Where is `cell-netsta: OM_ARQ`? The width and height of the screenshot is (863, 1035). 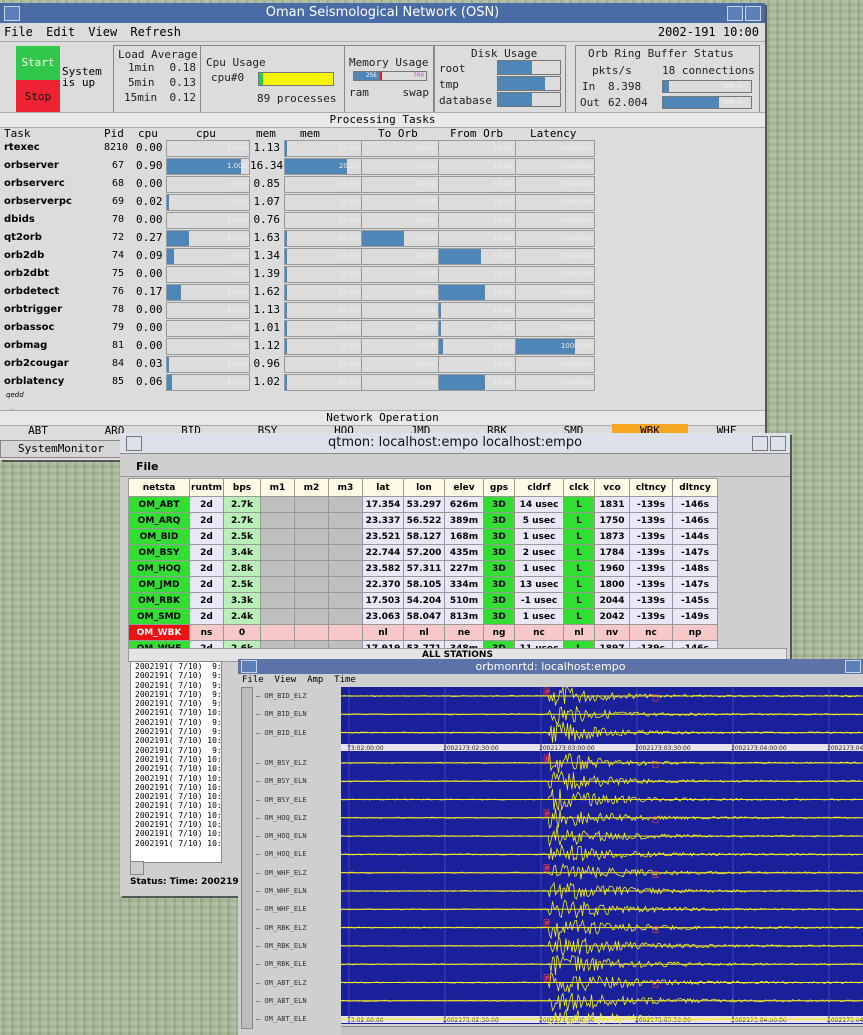 cell-netsta: OM_ARQ is located at coordinates (159, 520).